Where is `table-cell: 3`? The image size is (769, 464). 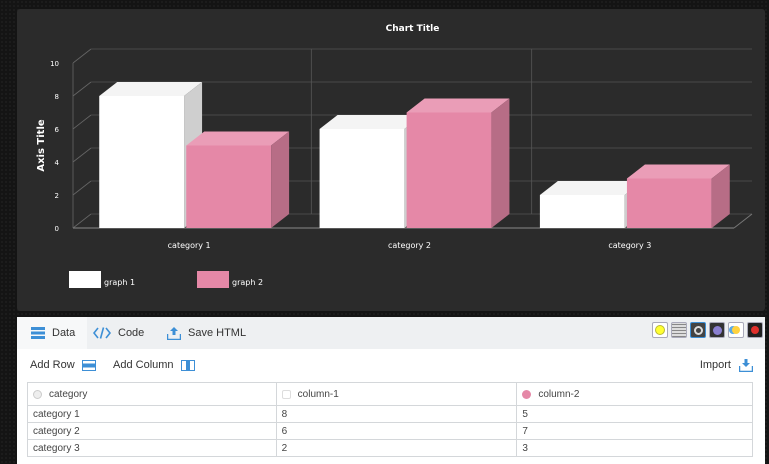
table-cell: 3 is located at coordinates (634, 448).